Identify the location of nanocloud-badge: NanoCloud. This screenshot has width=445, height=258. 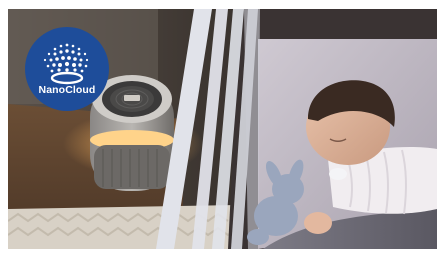
(67, 69).